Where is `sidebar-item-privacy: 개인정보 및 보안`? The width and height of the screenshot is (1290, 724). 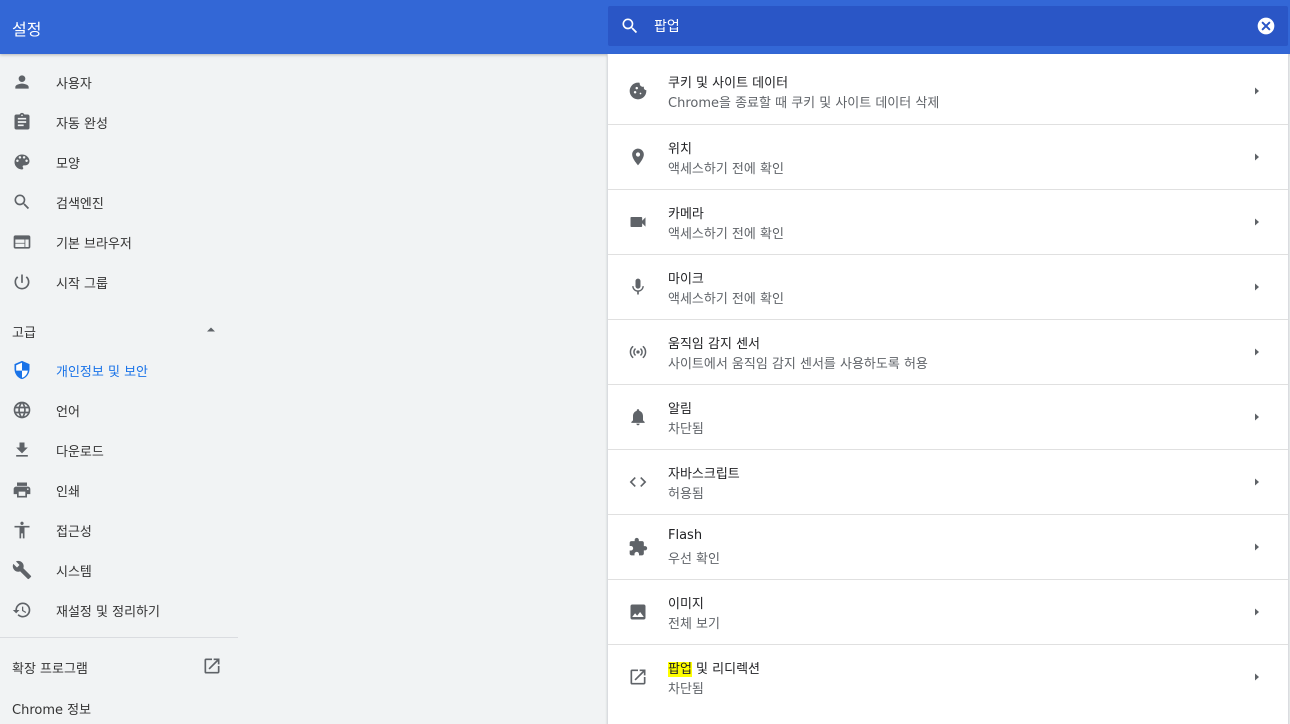 sidebar-item-privacy: 개인정보 및 보안 is located at coordinates (119, 370).